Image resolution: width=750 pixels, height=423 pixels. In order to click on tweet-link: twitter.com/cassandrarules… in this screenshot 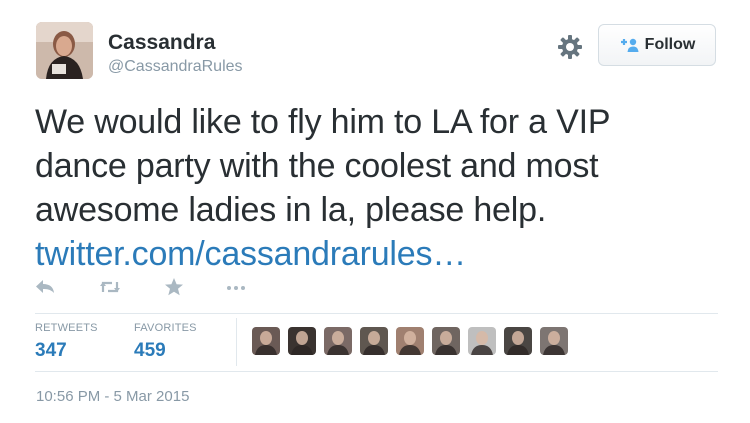, I will do `click(250, 254)`.